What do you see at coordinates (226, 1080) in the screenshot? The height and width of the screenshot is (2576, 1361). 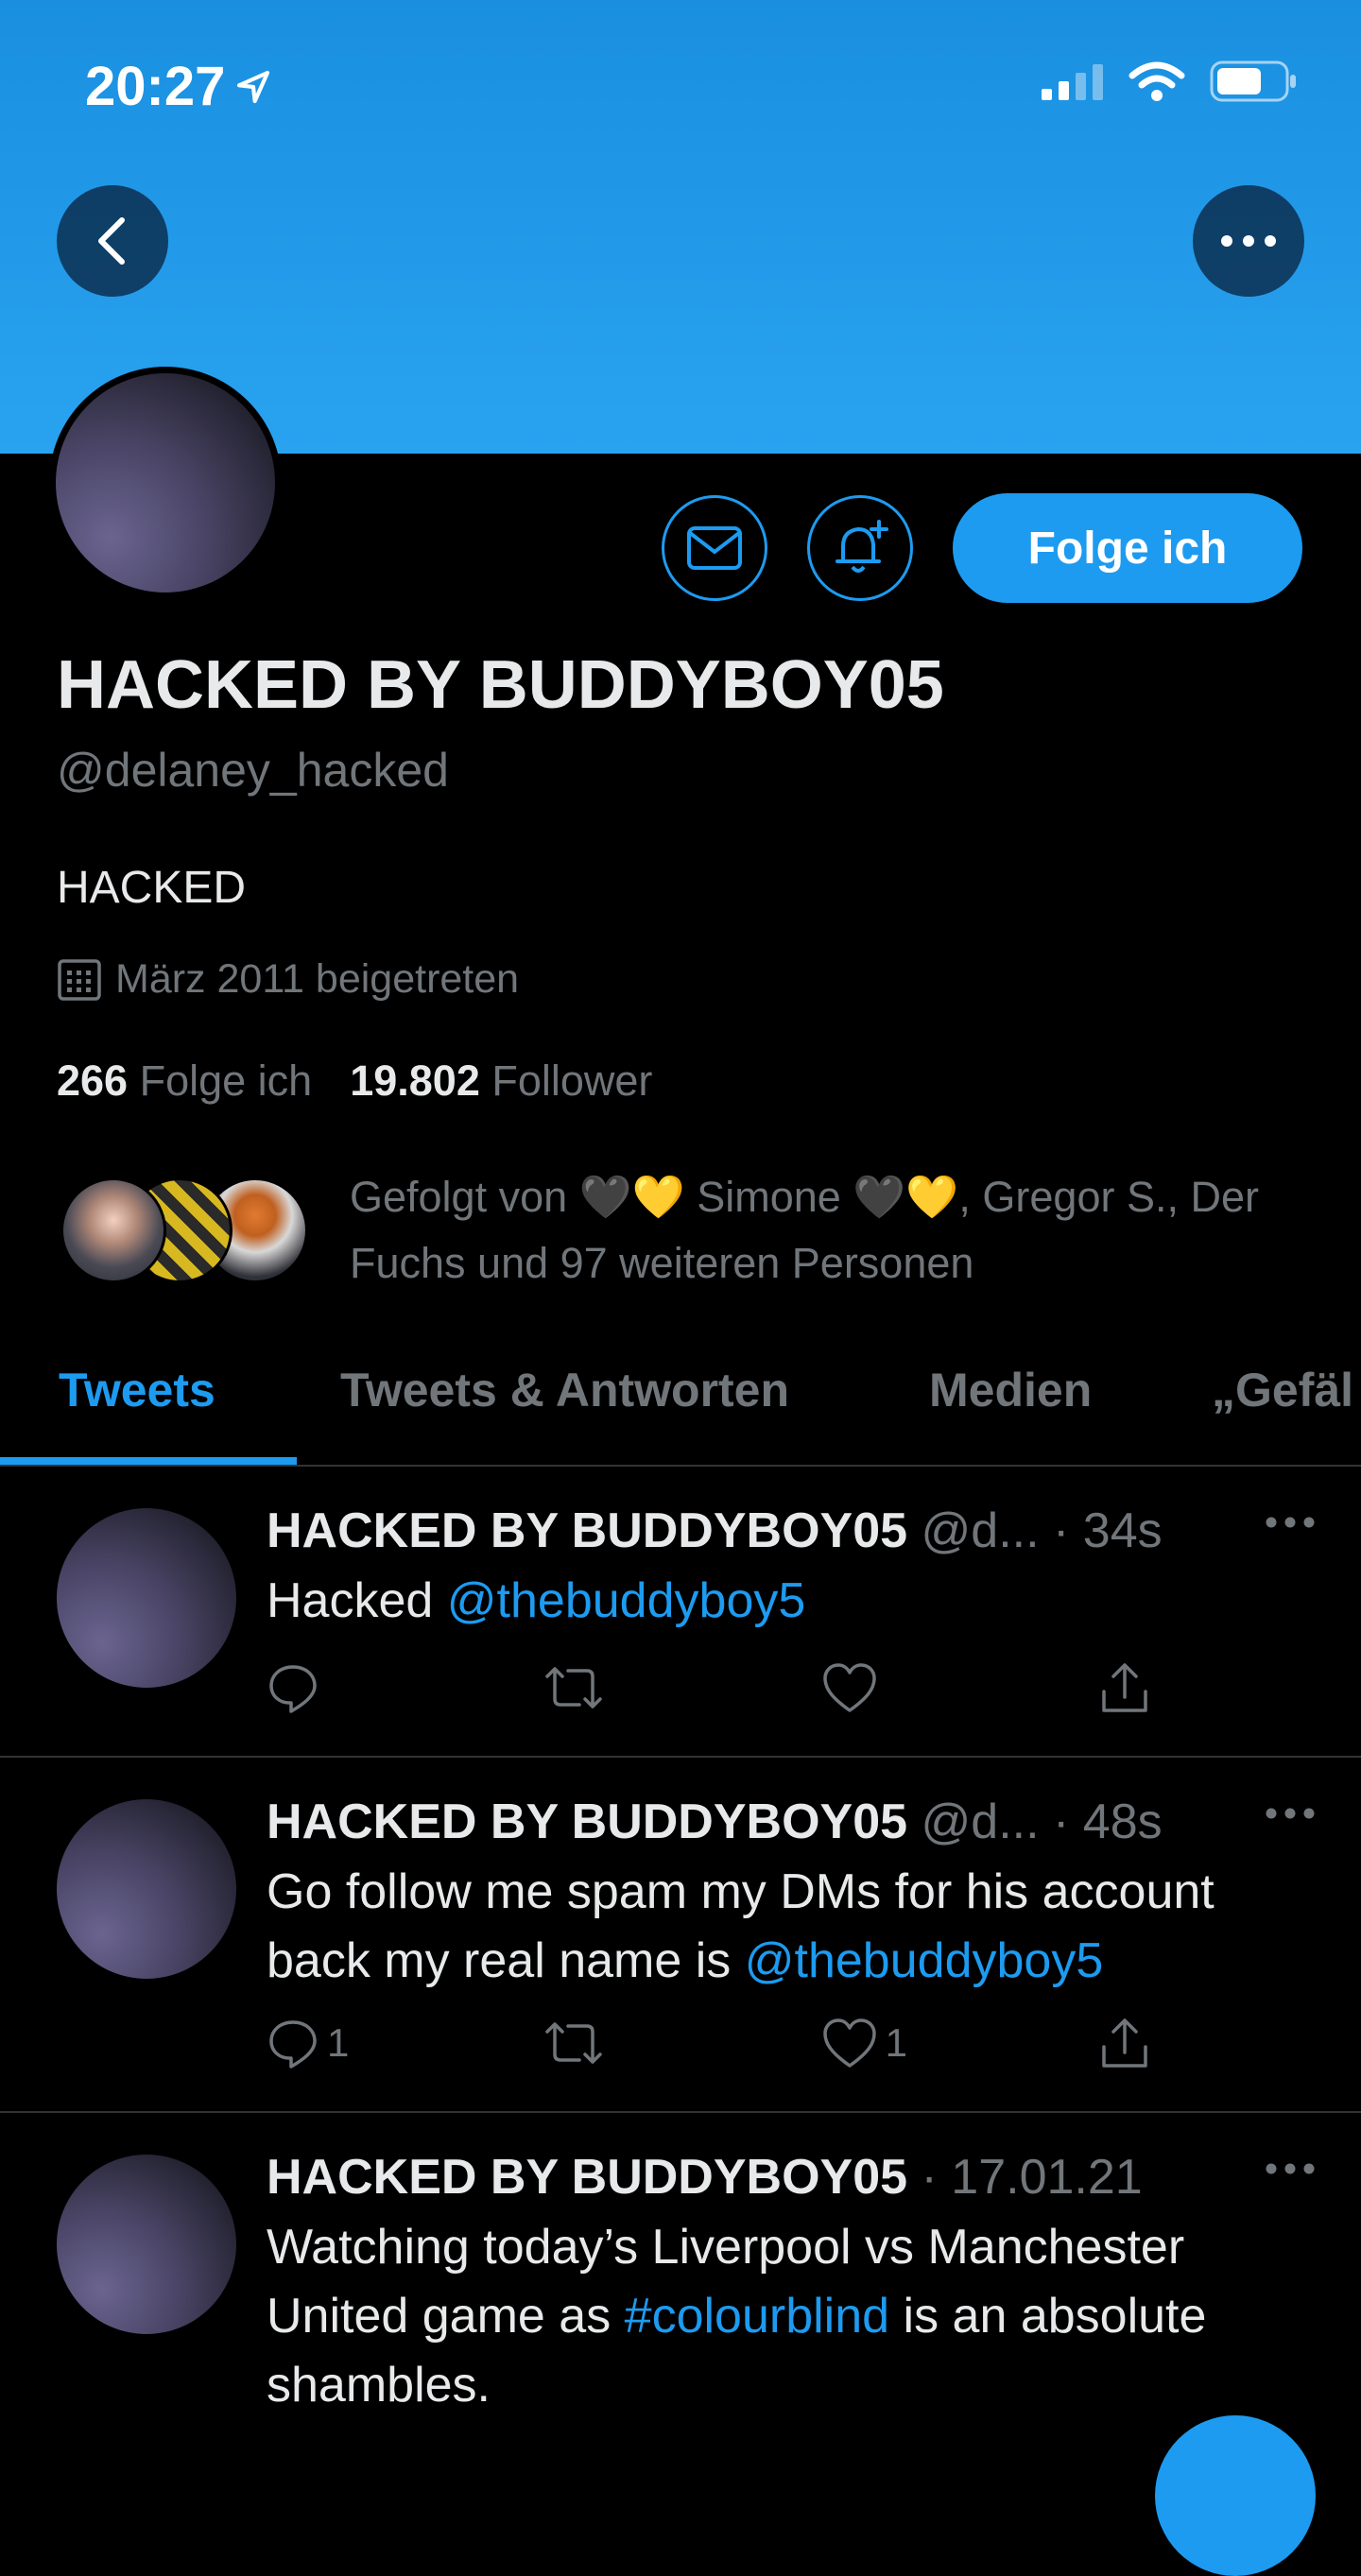 I see `following-label: Folge ich` at bounding box center [226, 1080].